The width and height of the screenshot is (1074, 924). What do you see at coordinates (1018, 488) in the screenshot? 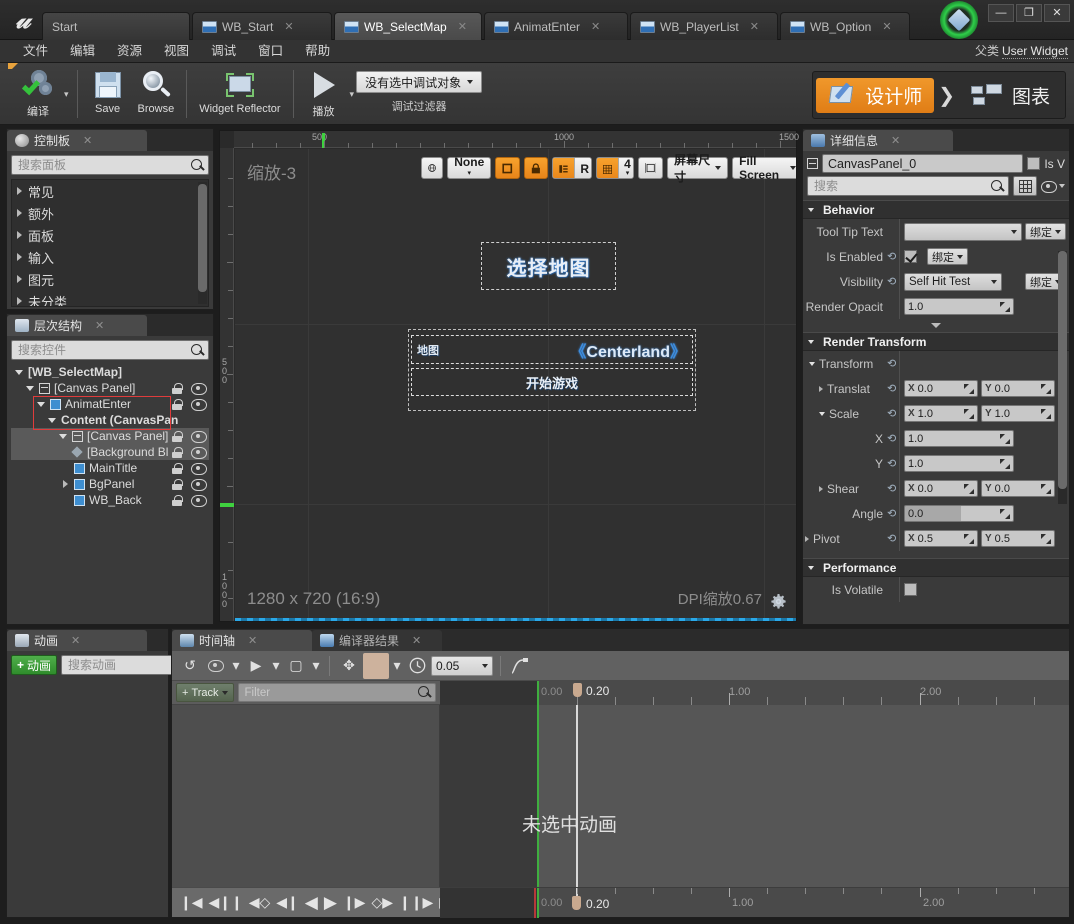
I see `shear-y-input: Y 0.0` at bounding box center [1018, 488].